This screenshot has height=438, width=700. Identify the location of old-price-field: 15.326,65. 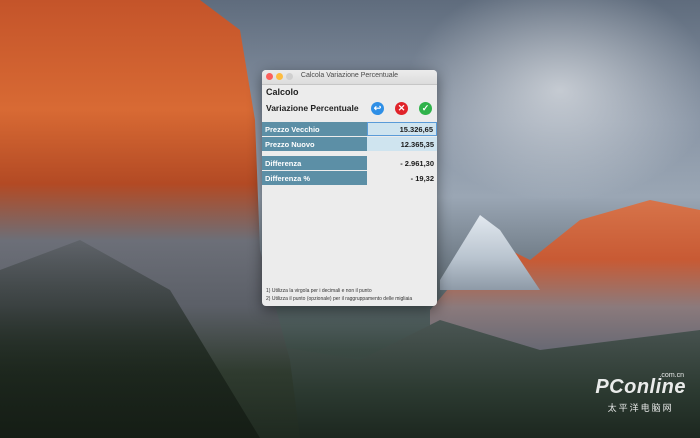
(402, 129).